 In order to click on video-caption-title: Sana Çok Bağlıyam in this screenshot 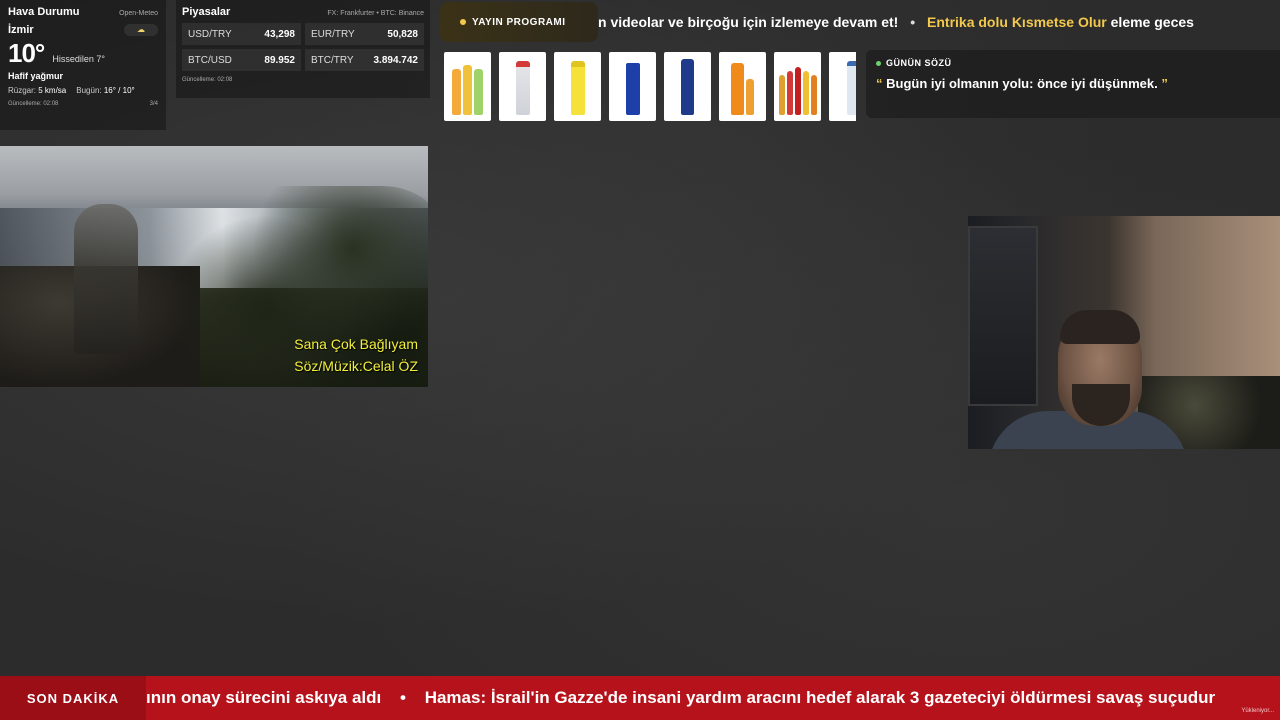, I will do `click(356, 344)`.